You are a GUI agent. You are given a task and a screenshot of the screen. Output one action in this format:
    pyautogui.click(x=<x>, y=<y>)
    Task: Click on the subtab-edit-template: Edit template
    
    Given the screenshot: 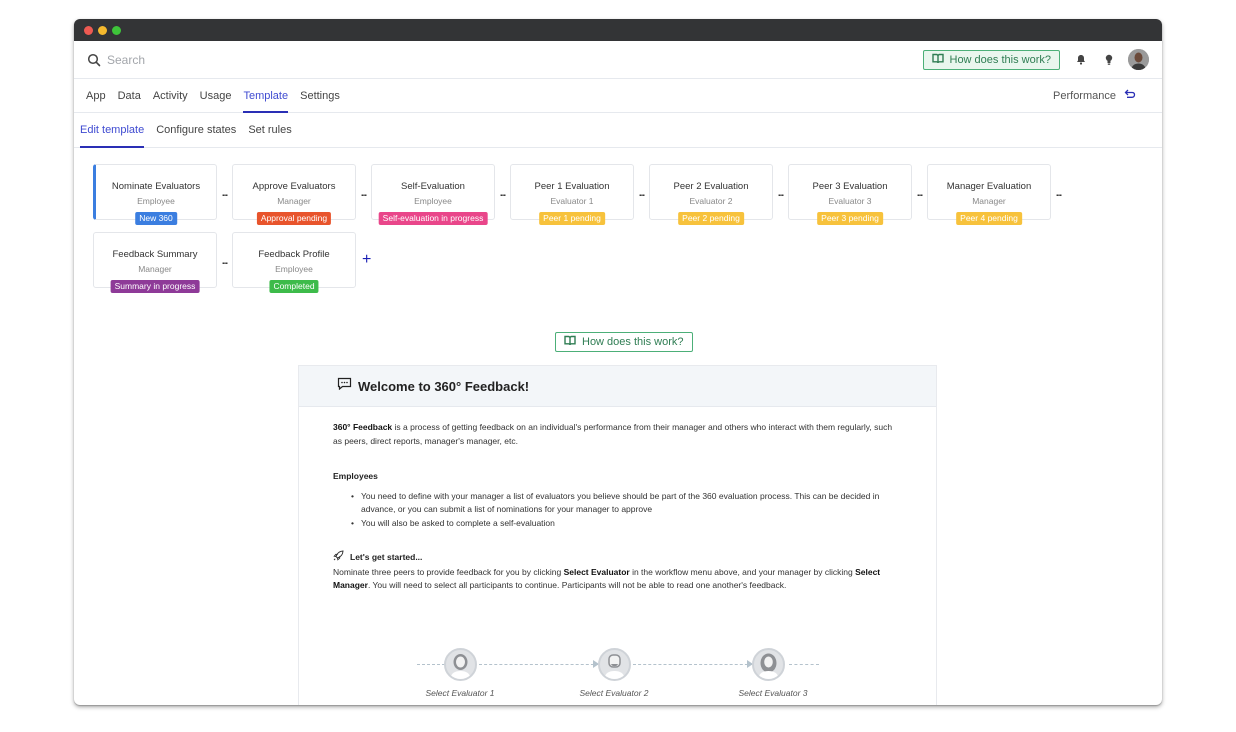 What is the action you would take?
    pyautogui.click(x=112, y=130)
    